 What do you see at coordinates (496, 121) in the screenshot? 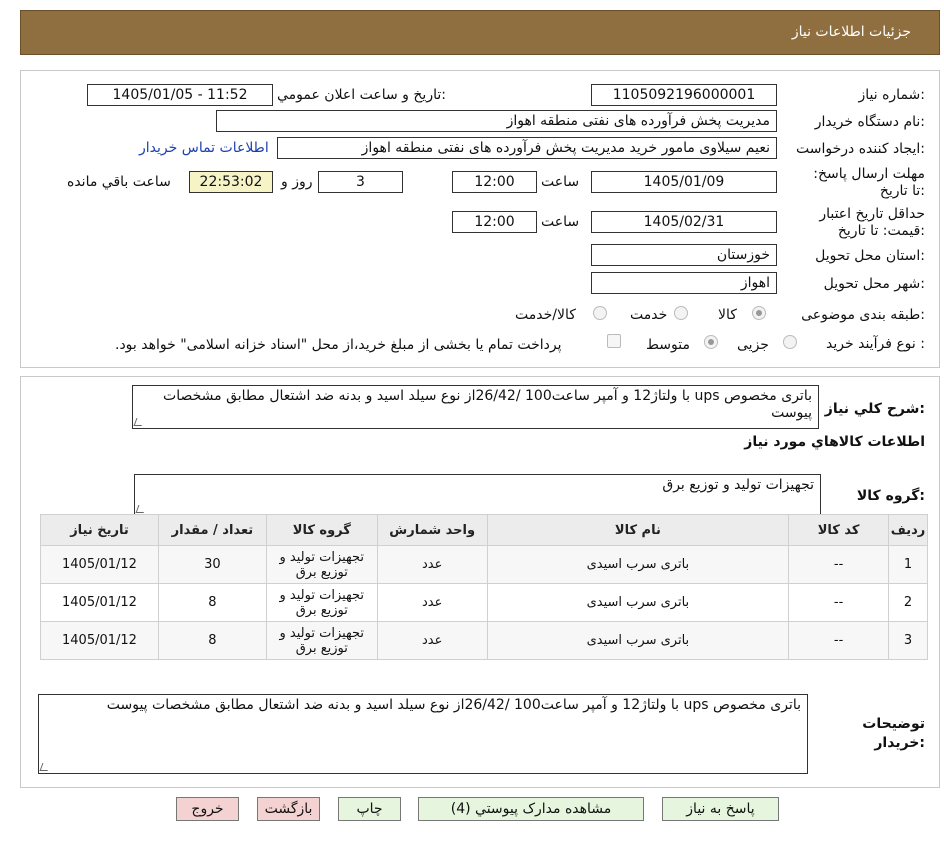
I see `buyer-org-field: مدیریت پخش فرآورده های نفتی منطقه اهواز` at bounding box center [496, 121].